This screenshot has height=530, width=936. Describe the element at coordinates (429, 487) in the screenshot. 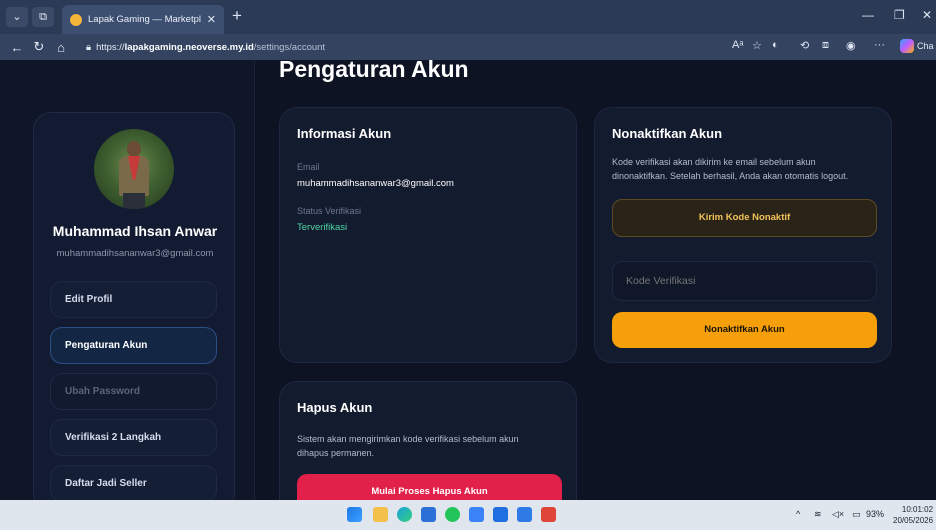

I see `start-delete-account-button: Mulai Proses Hapus Akun` at that location.